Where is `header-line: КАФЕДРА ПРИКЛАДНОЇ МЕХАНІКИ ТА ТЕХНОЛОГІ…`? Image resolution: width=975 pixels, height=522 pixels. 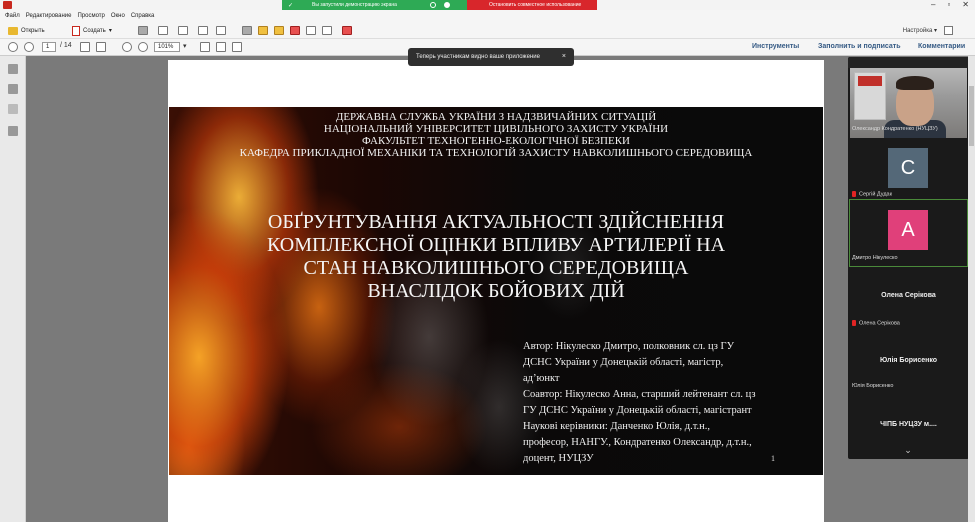 header-line: КАФЕДРА ПРИКЛАДНОЇ МЕХАНІКИ ТА ТЕХНОЛОГІ… is located at coordinates (496, 153).